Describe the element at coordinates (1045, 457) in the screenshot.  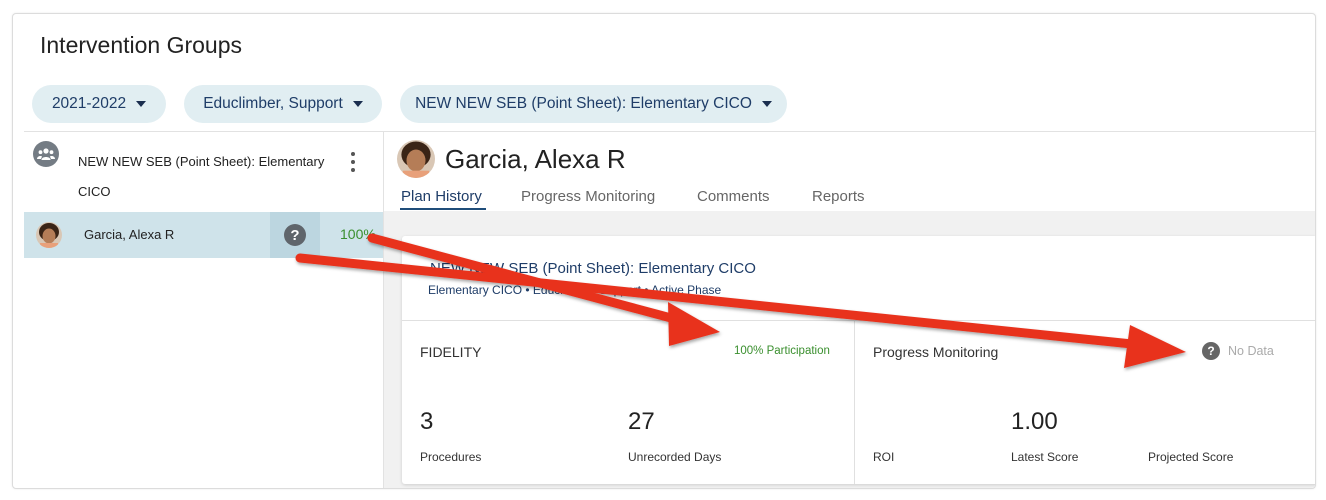
I see `latest-score-label: Latest Score` at that location.